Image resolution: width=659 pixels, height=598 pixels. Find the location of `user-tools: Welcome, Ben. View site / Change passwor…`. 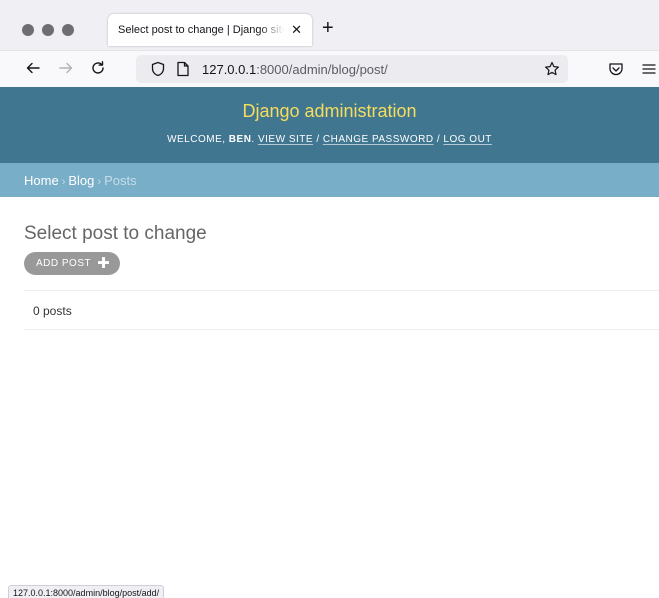

user-tools: Welcome, Ben. View site / Change passwor… is located at coordinates (329, 139).